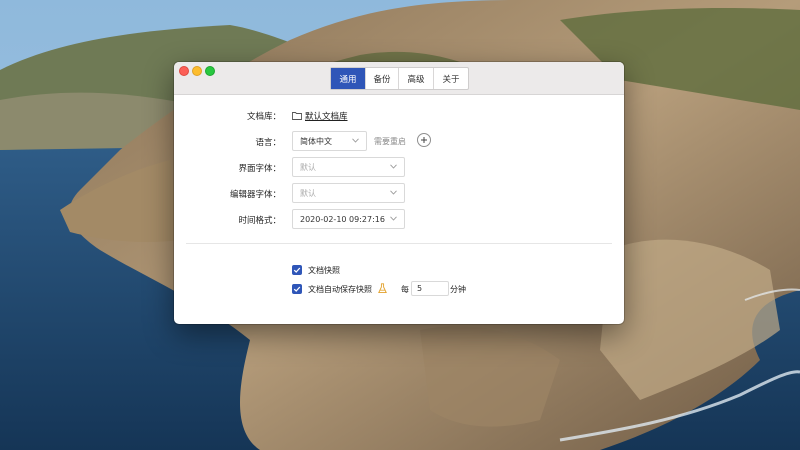 This screenshot has width=800, height=450. I want to click on ui-font-label: 界面字体：, so click(259, 169).